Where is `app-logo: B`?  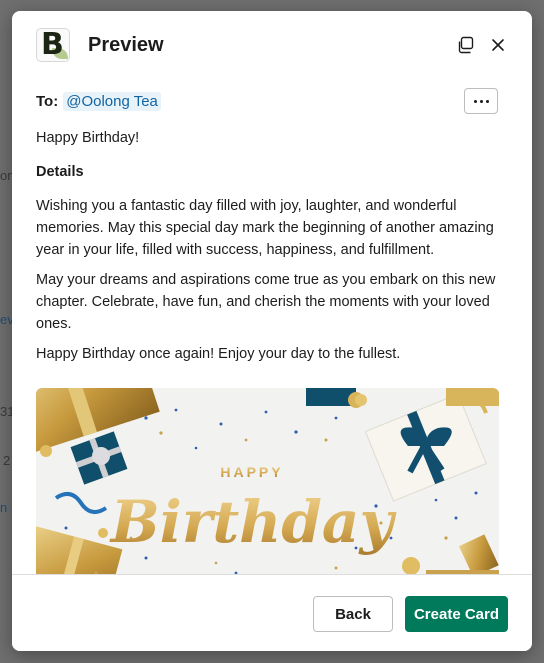
app-logo: B is located at coordinates (53, 45).